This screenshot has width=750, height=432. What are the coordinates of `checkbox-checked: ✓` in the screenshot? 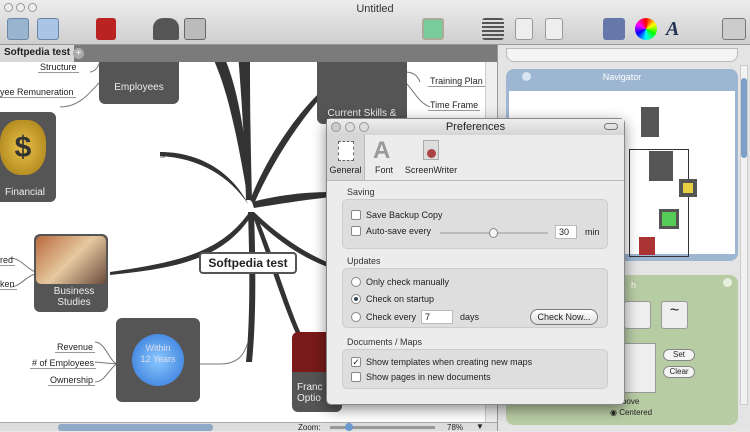 It's located at (356, 362).